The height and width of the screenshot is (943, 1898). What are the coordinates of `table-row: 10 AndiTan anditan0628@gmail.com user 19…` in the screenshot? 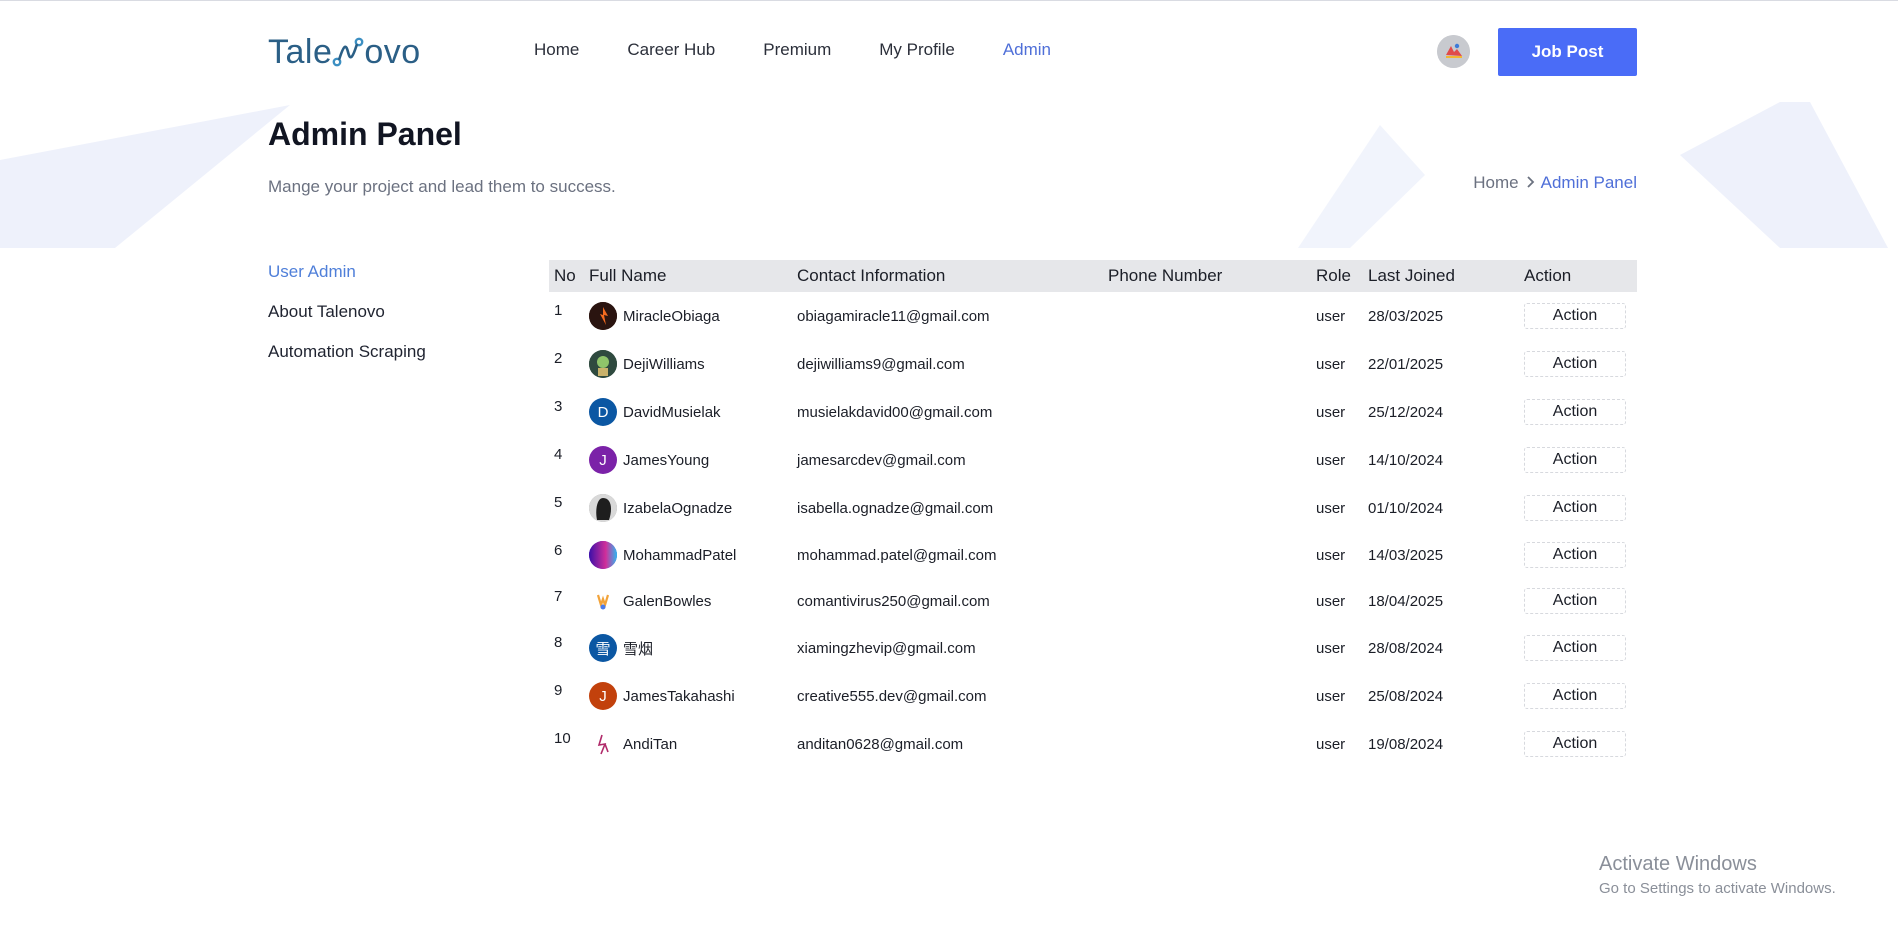 It's located at (1093, 744).